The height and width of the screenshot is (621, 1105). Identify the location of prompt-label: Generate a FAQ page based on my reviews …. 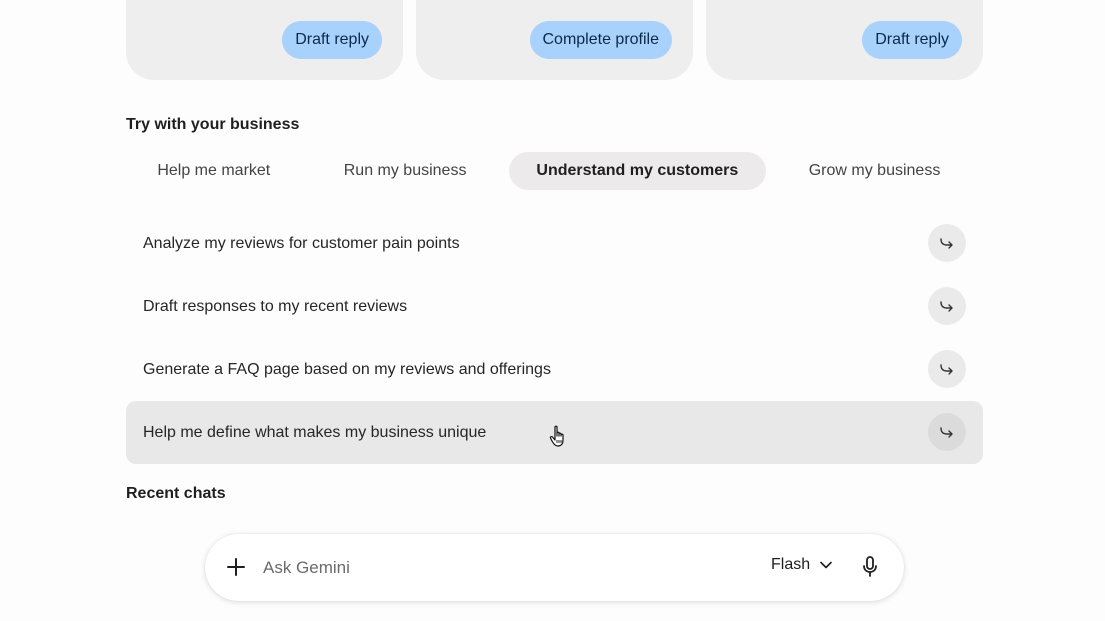
(347, 369).